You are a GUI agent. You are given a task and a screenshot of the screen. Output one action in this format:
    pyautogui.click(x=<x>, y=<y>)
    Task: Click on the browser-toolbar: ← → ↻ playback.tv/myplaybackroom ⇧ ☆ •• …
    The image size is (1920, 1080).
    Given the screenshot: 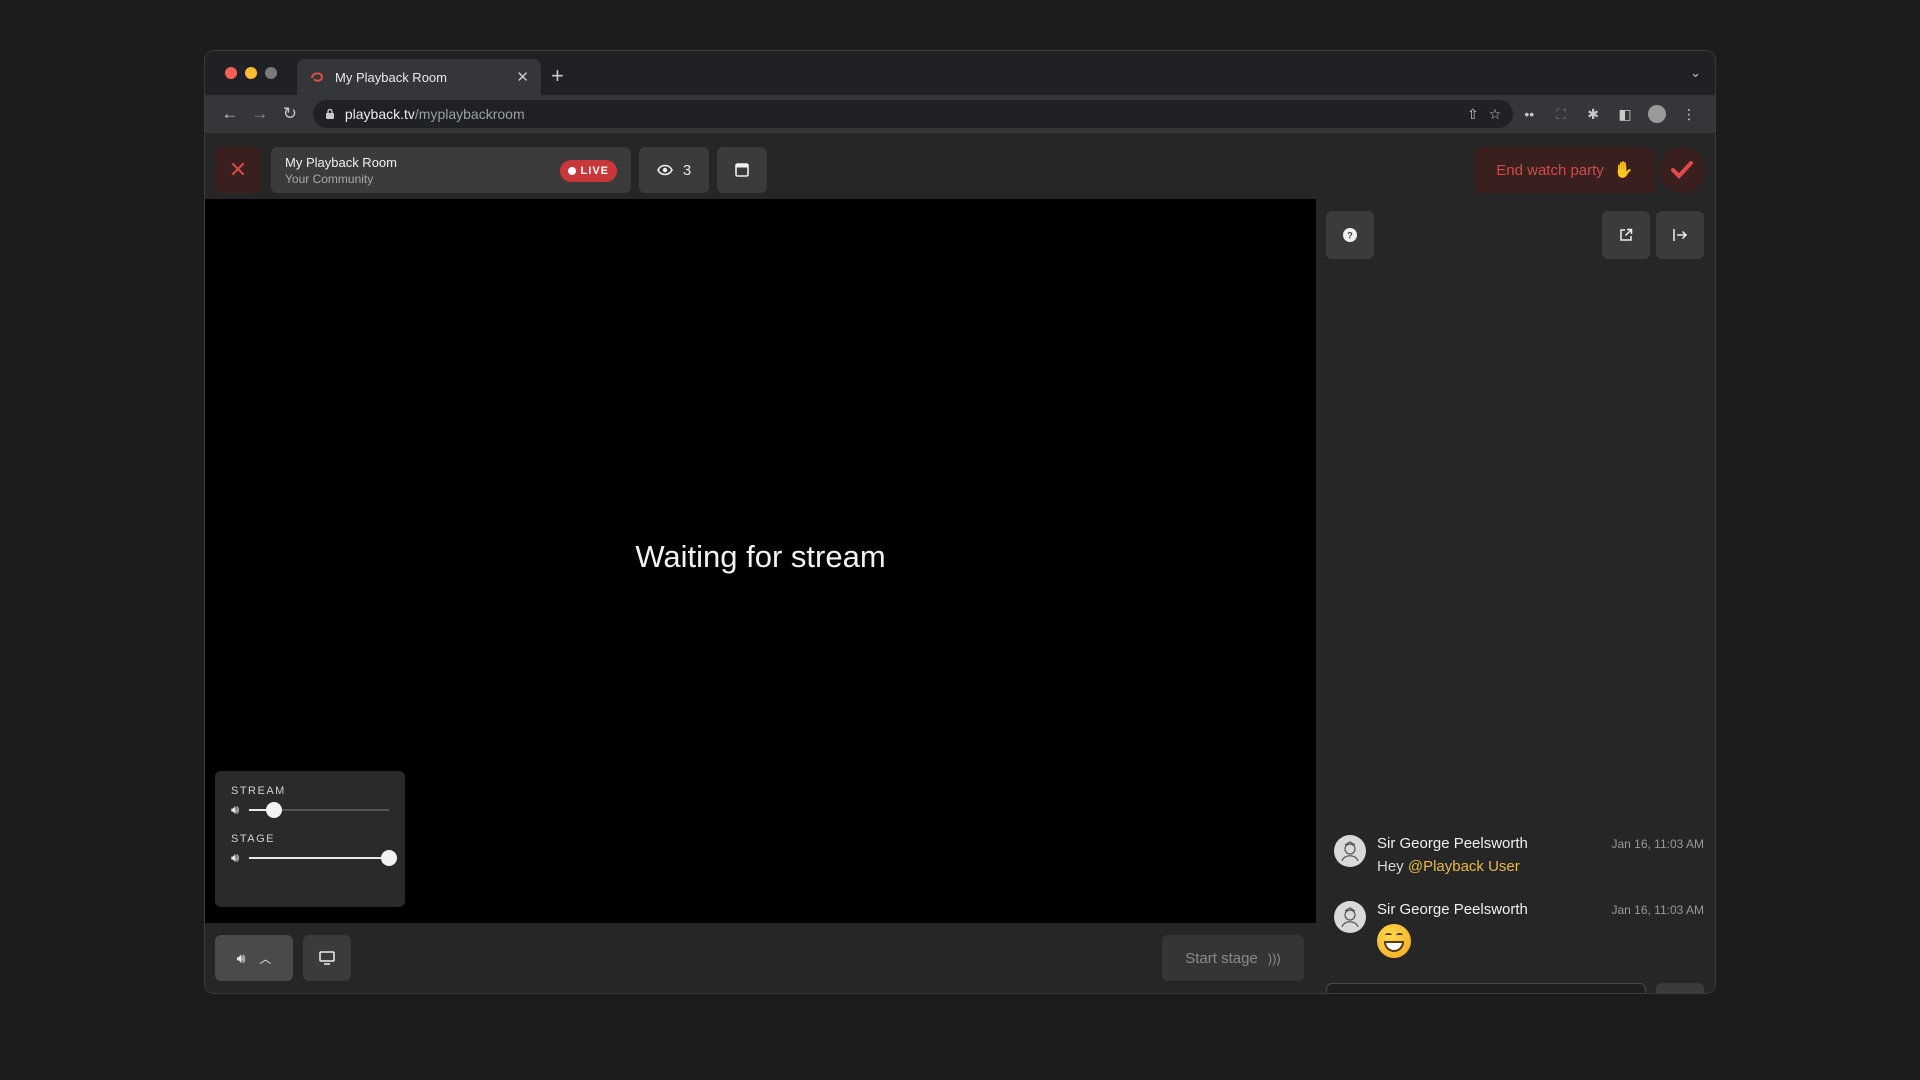 What is the action you would take?
    pyautogui.click(x=960, y=114)
    